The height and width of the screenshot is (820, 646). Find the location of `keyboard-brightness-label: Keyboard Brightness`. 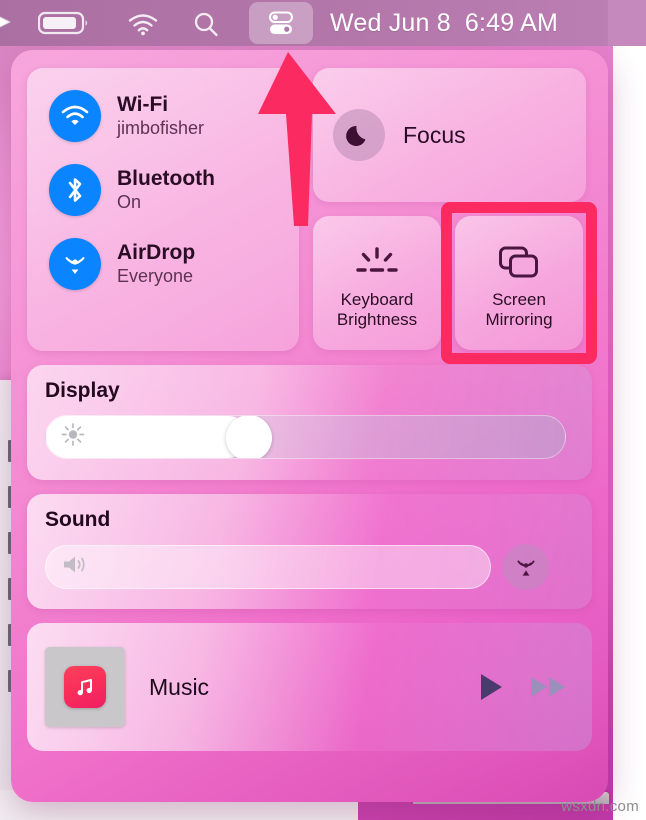

keyboard-brightness-label: Keyboard Brightness is located at coordinates (377, 309).